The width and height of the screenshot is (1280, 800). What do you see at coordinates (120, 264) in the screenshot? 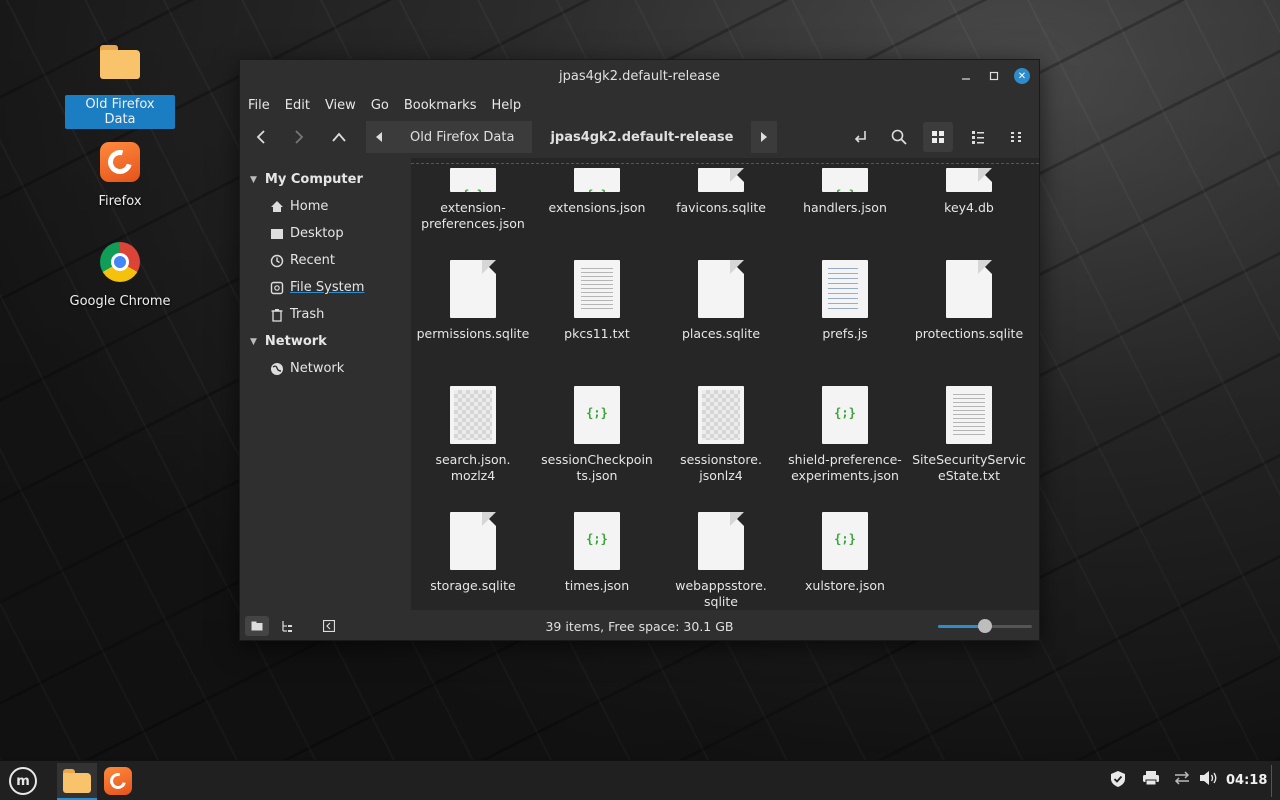
I see `chrome-icon` at bounding box center [120, 264].